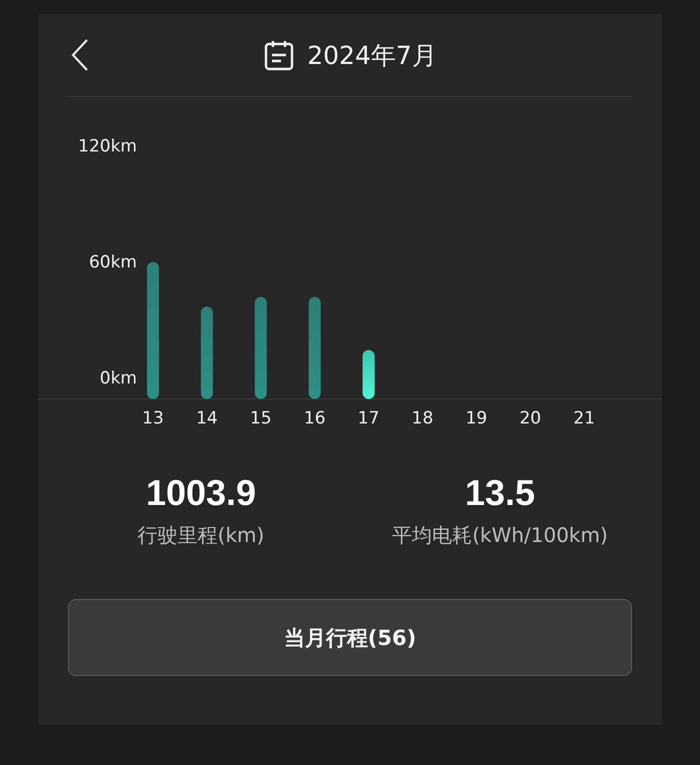 The height and width of the screenshot is (765, 700). Describe the element at coordinates (118, 378) in the screenshot. I see `y-axis-label: 0km` at that location.